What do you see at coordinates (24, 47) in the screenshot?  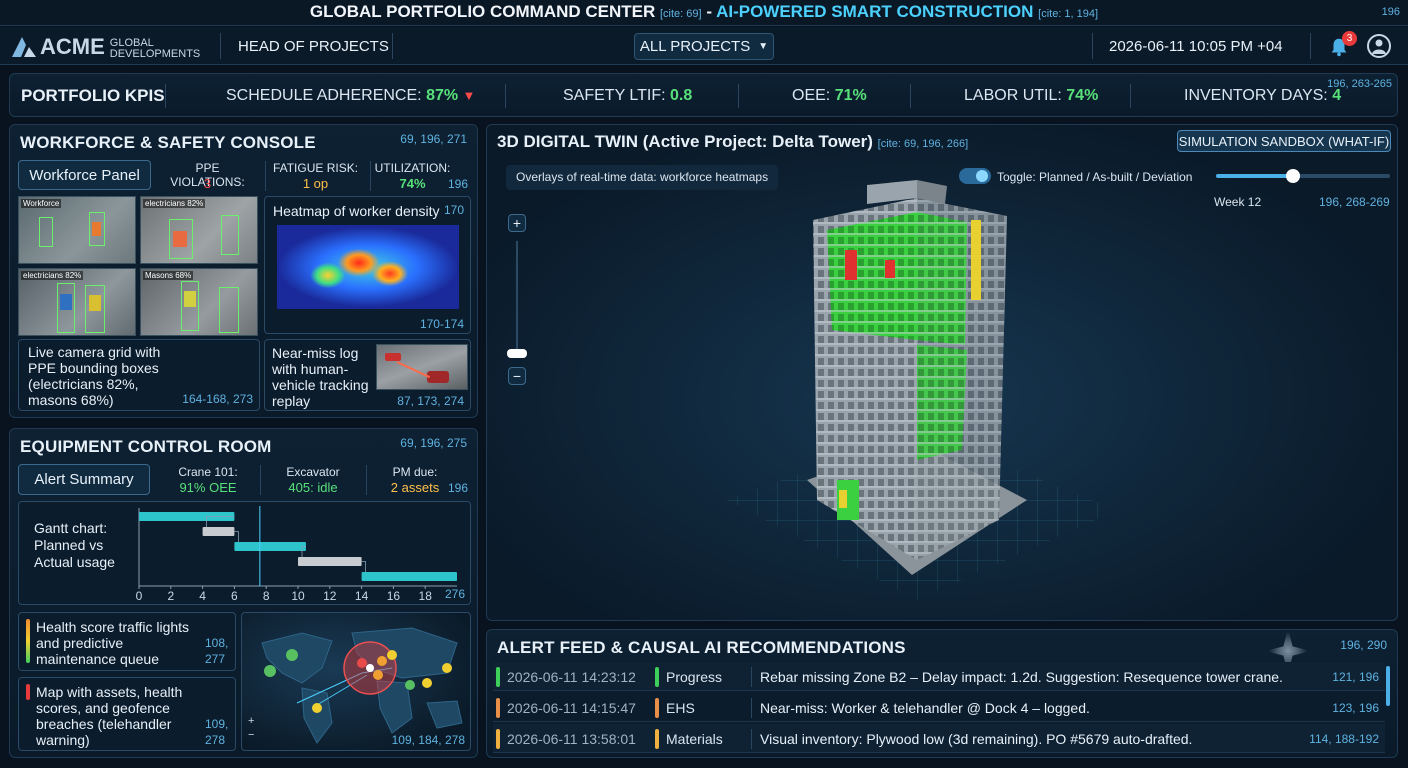 I see `acme-logo-icon` at bounding box center [24, 47].